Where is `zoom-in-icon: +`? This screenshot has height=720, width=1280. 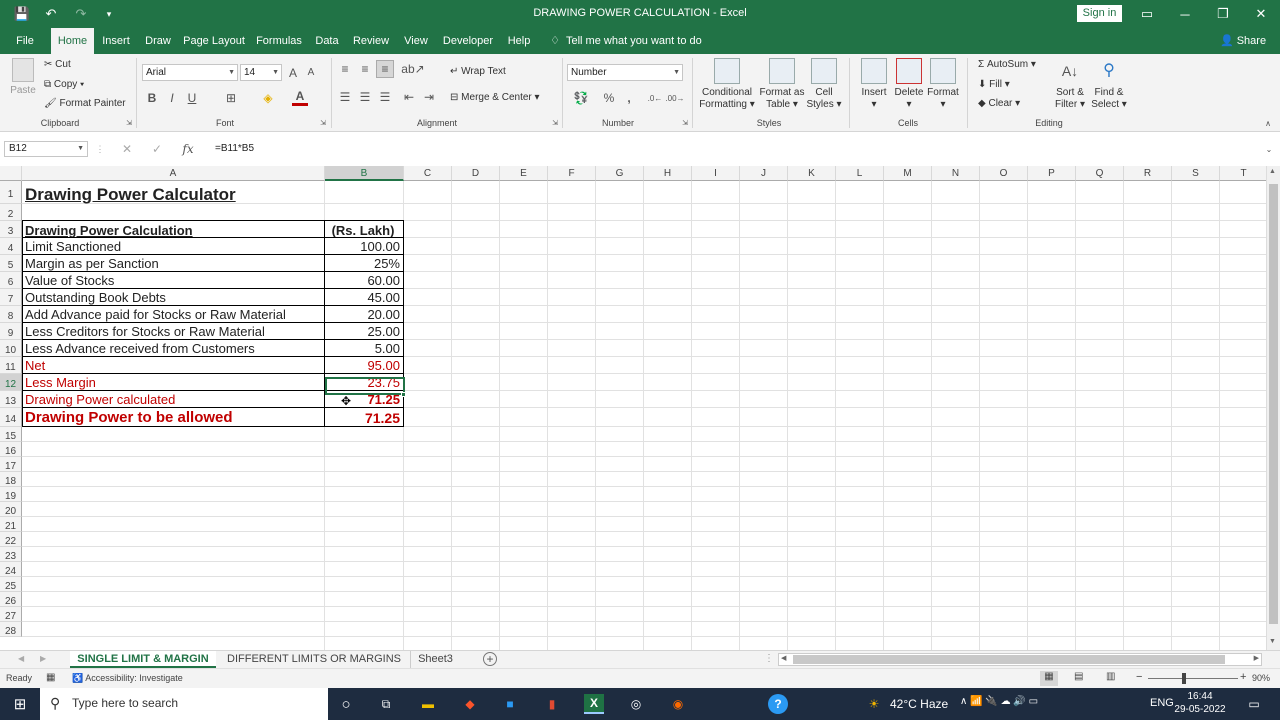
zoom-in-icon: + is located at coordinates (1243, 677).